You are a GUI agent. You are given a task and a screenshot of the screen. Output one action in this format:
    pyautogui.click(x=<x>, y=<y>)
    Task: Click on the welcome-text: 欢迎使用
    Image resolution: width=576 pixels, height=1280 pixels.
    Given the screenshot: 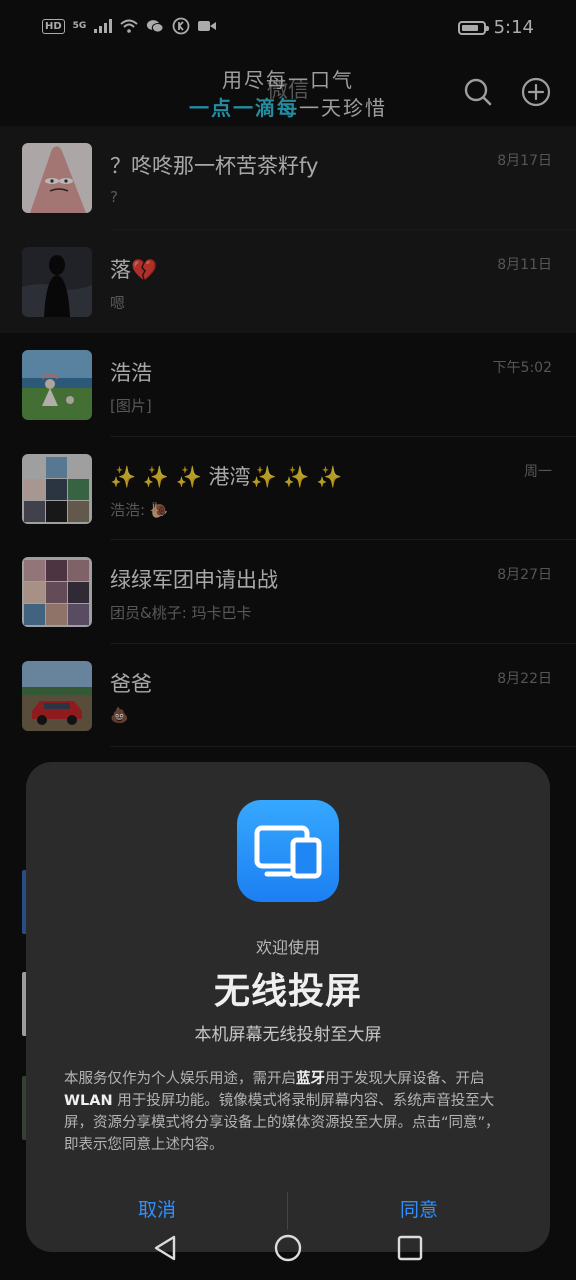 What is the action you would take?
    pyautogui.click(x=287, y=947)
    